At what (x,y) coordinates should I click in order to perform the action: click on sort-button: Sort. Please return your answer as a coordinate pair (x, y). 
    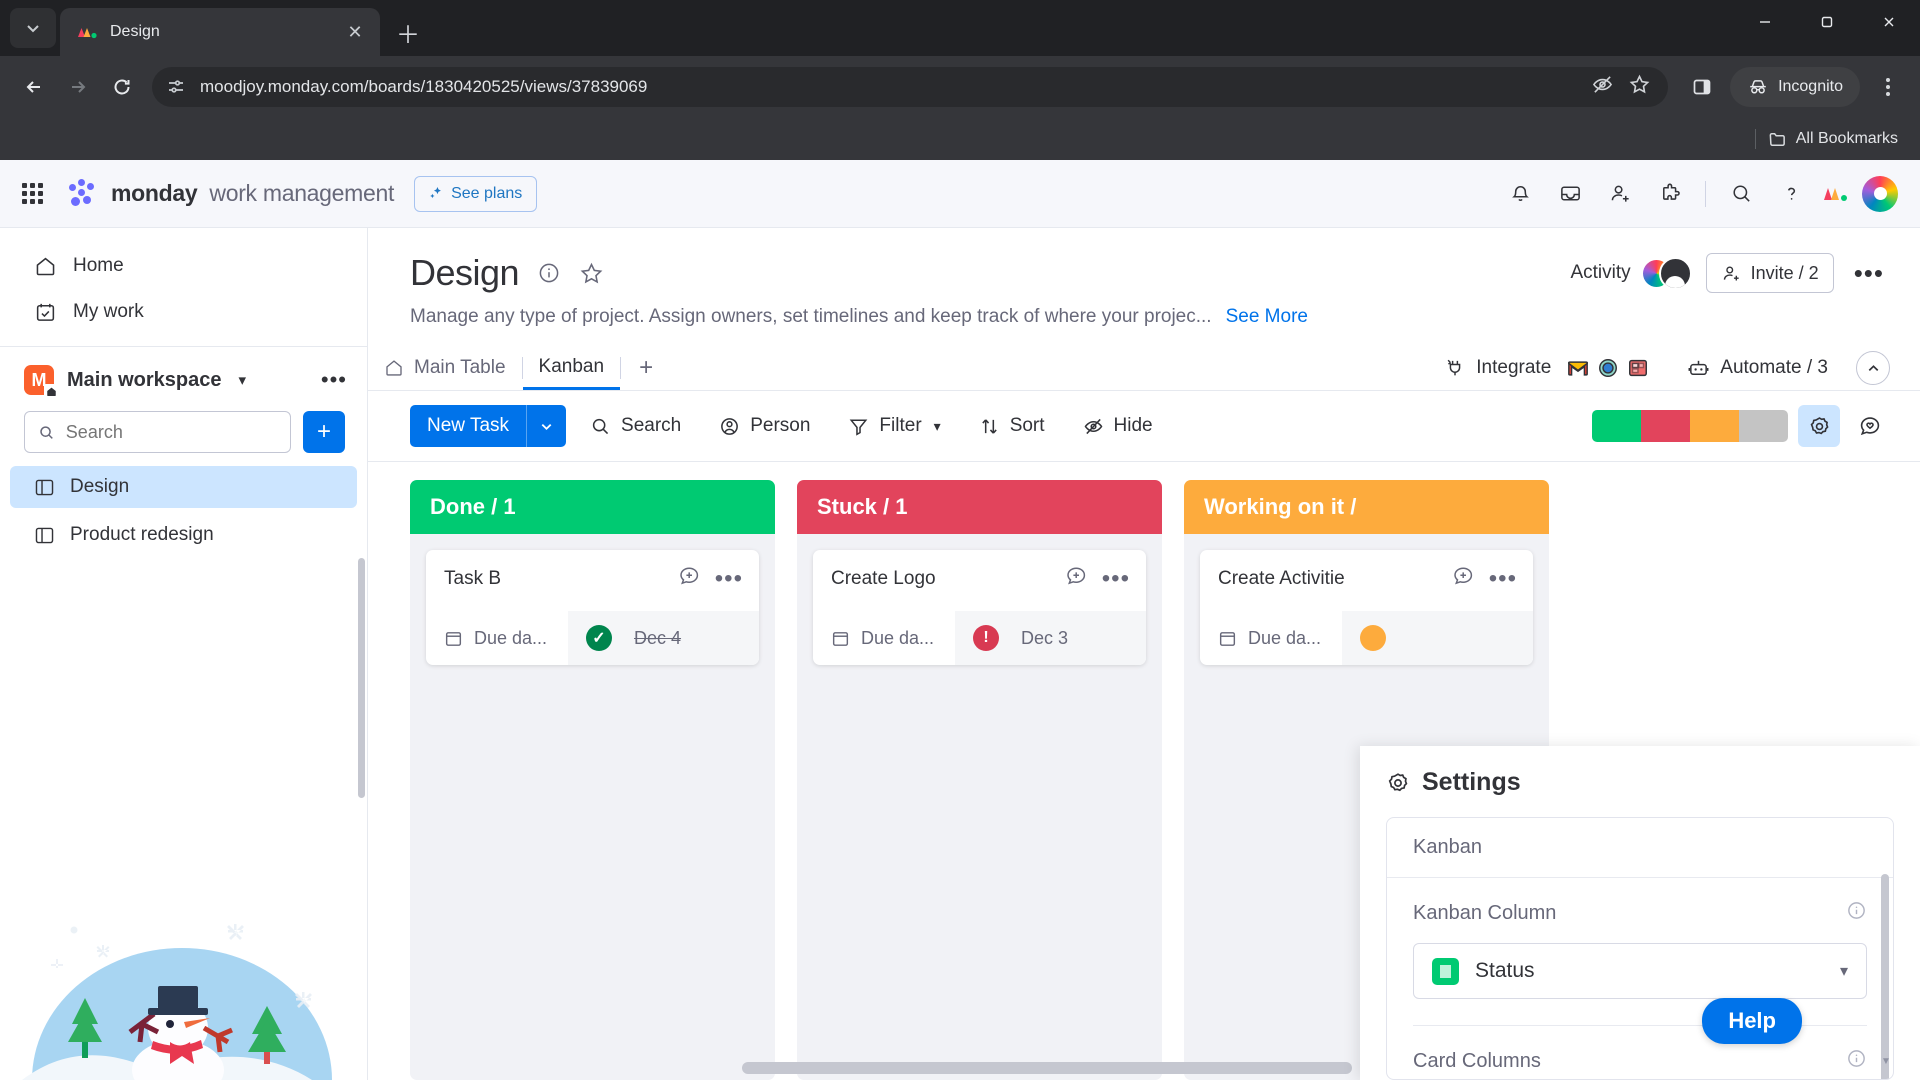
    Looking at the image, I should click on (1012, 426).